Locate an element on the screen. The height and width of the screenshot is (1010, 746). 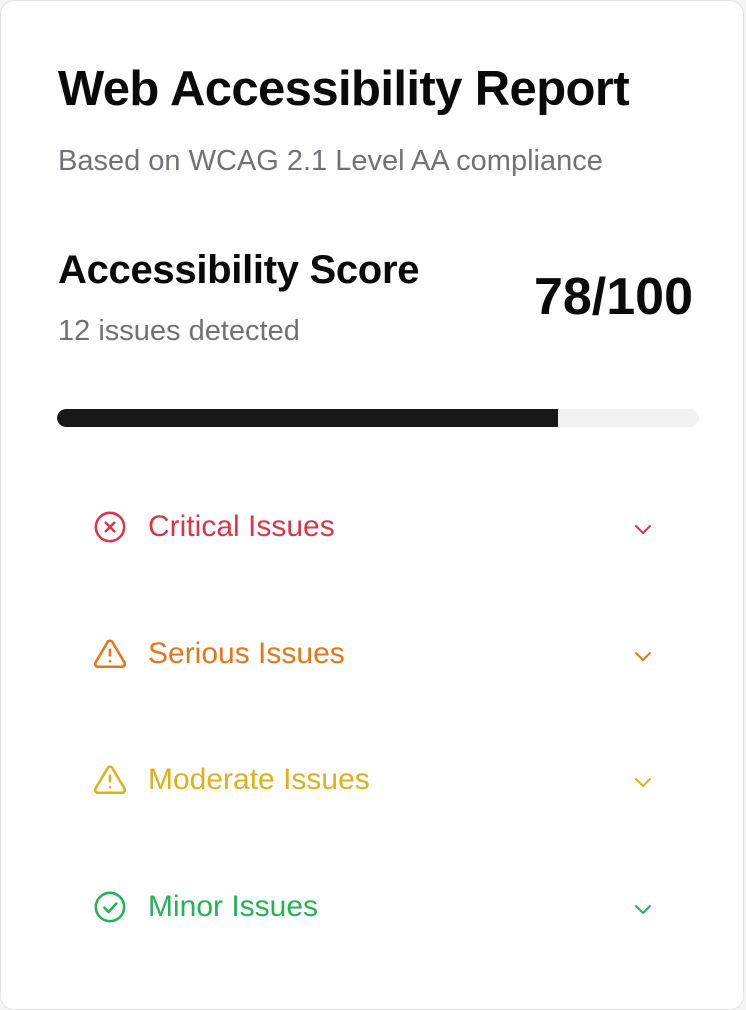
critical-issues-toggle: Critical Issues is located at coordinates (376, 527).